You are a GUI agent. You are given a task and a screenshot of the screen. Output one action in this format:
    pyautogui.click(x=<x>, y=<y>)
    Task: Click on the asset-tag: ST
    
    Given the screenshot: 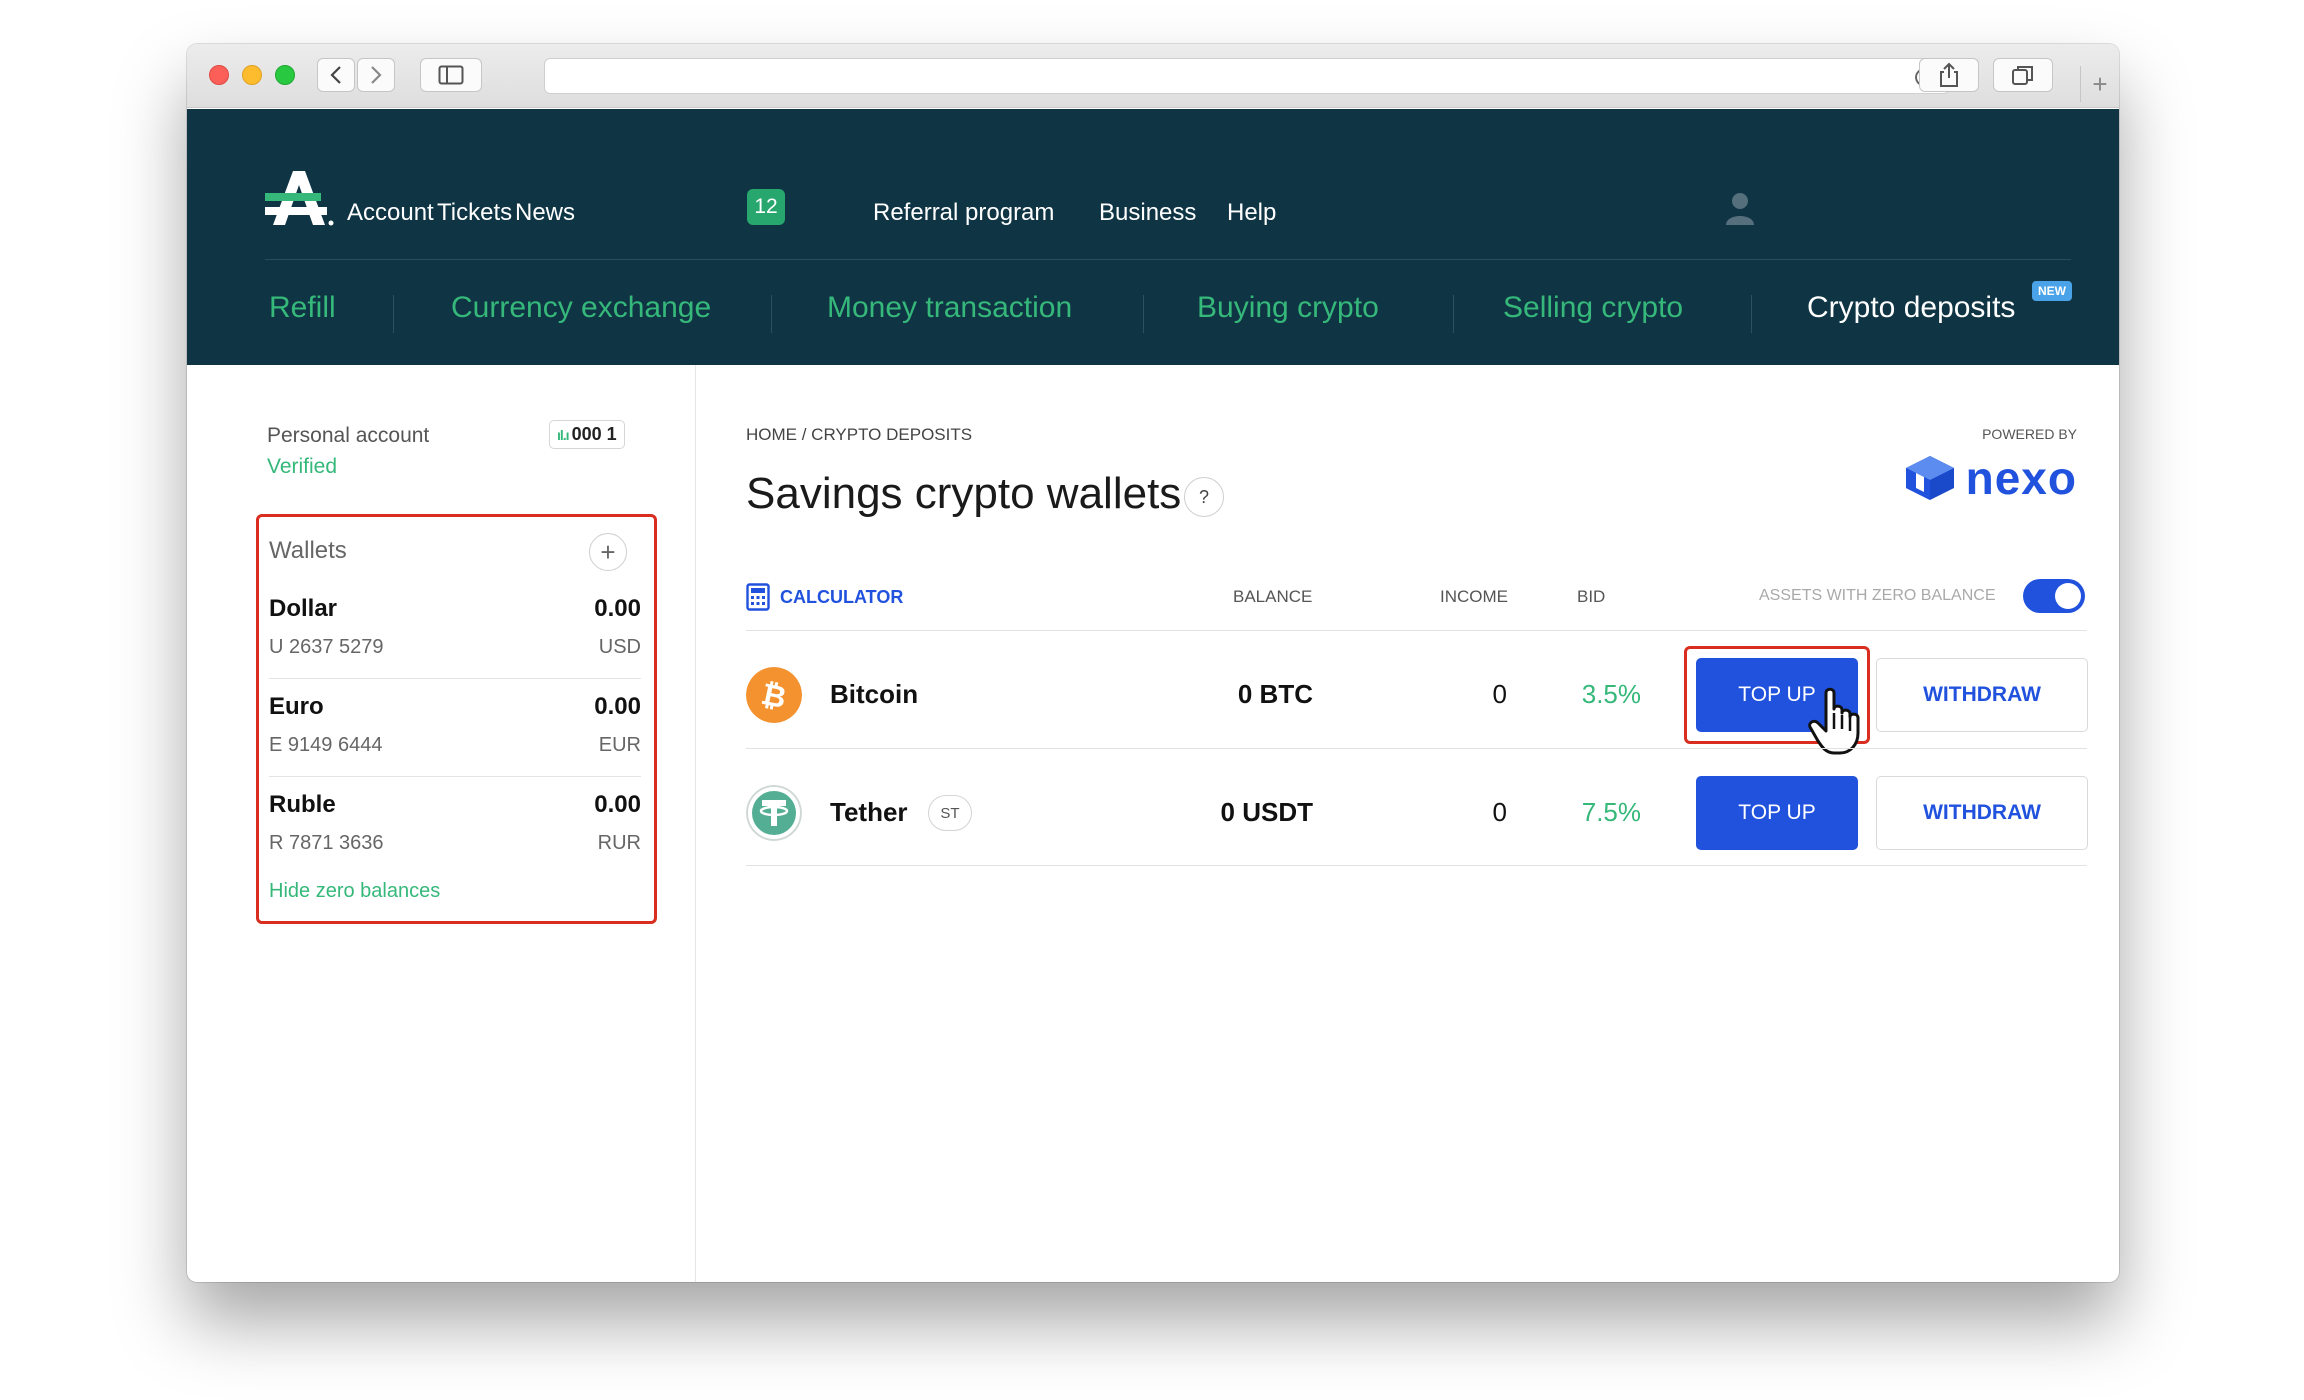 What is the action you would take?
    pyautogui.click(x=950, y=813)
    